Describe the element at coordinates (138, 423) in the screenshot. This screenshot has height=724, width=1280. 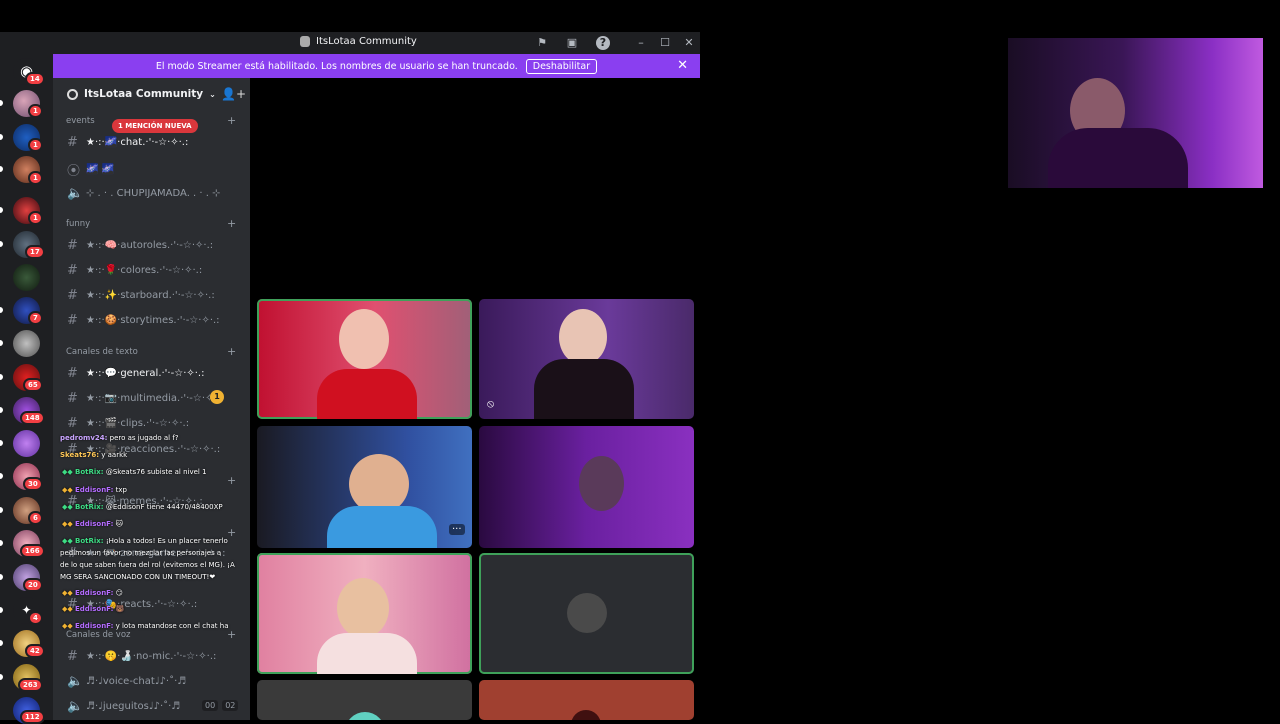
I see `channel-label: ★·:·🎬·clips.·'·-☆·✧·.:` at that location.